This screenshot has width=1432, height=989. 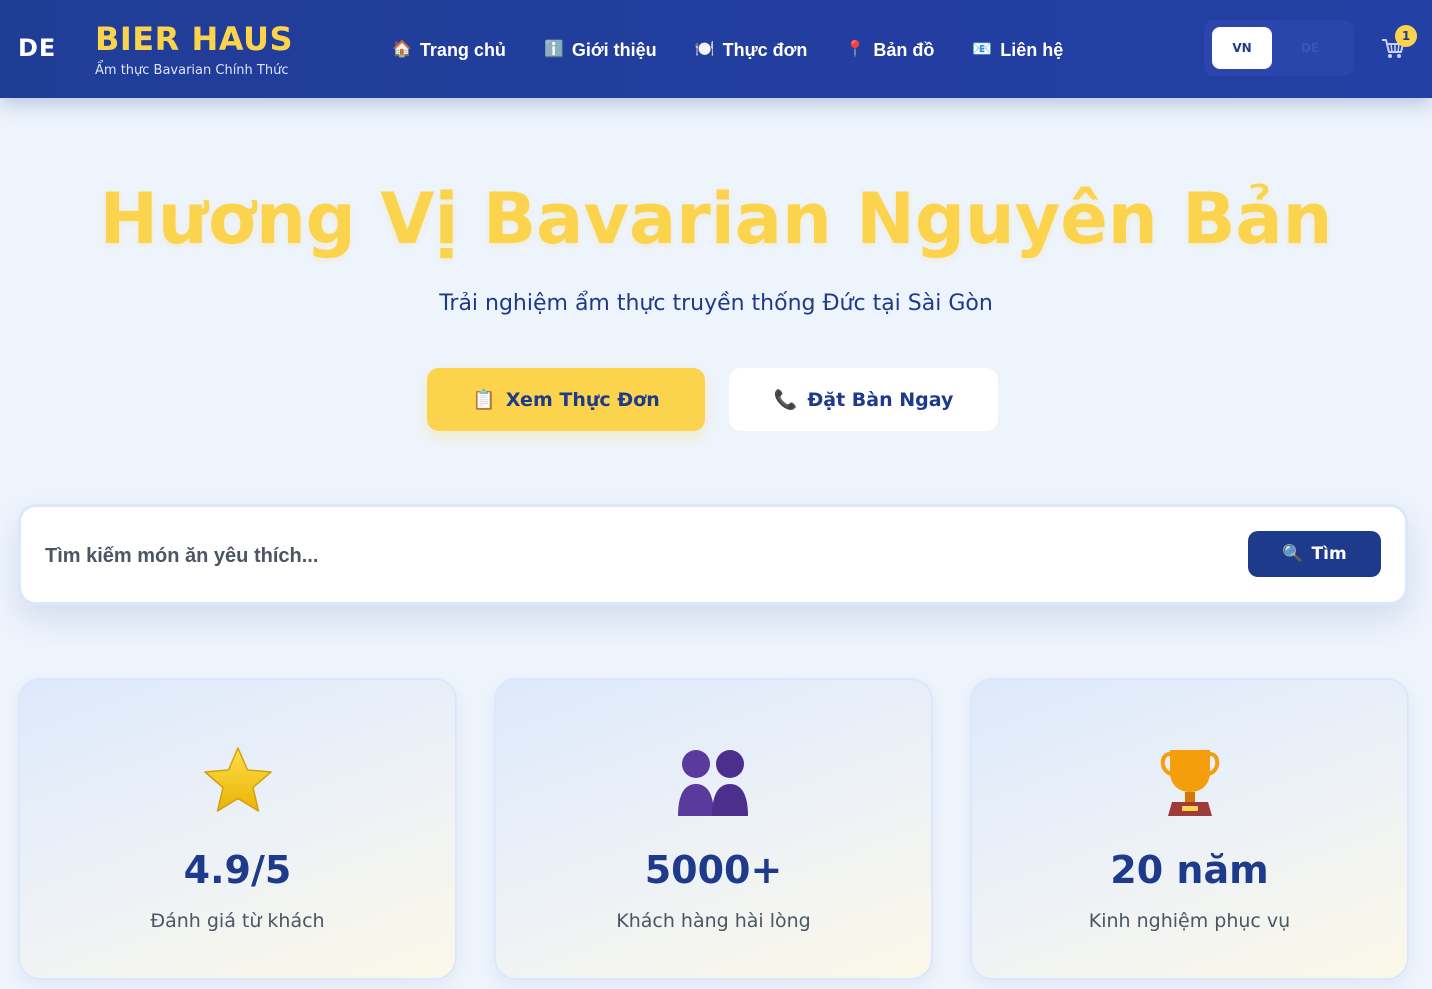 What do you see at coordinates (614, 49) in the screenshot?
I see `nav-label: Giới thiệu` at bounding box center [614, 49].